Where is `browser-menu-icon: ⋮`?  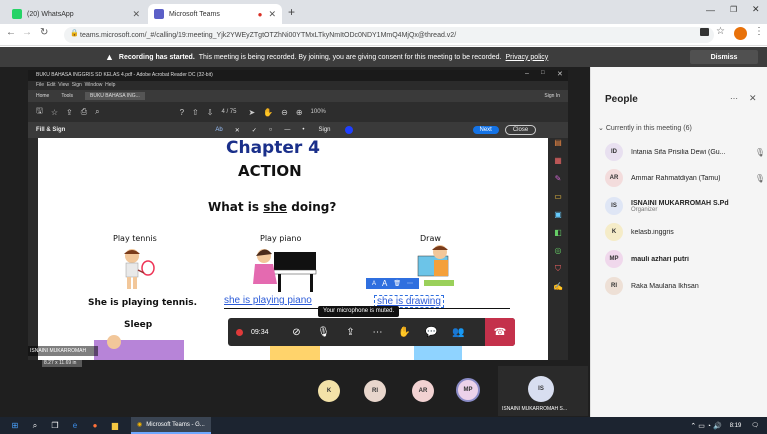 browser-menu-icon: ⋮ is located at coordinates (759, 31).